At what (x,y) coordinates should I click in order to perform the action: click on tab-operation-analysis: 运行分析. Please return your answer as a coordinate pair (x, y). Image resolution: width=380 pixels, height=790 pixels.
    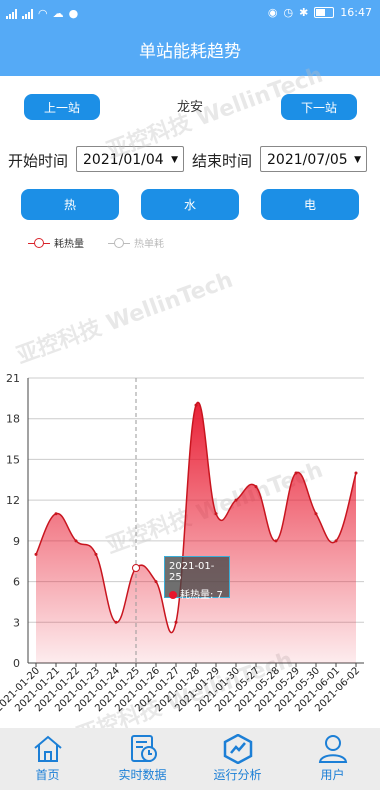
    Looking at the image, I should click on (237, 759).